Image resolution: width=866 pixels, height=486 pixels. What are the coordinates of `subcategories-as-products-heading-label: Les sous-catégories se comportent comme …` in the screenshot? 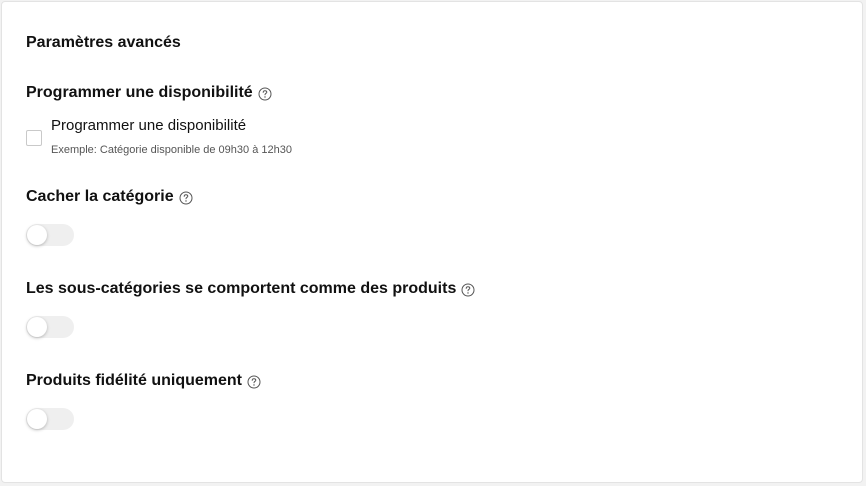 It's located at (241, 288).